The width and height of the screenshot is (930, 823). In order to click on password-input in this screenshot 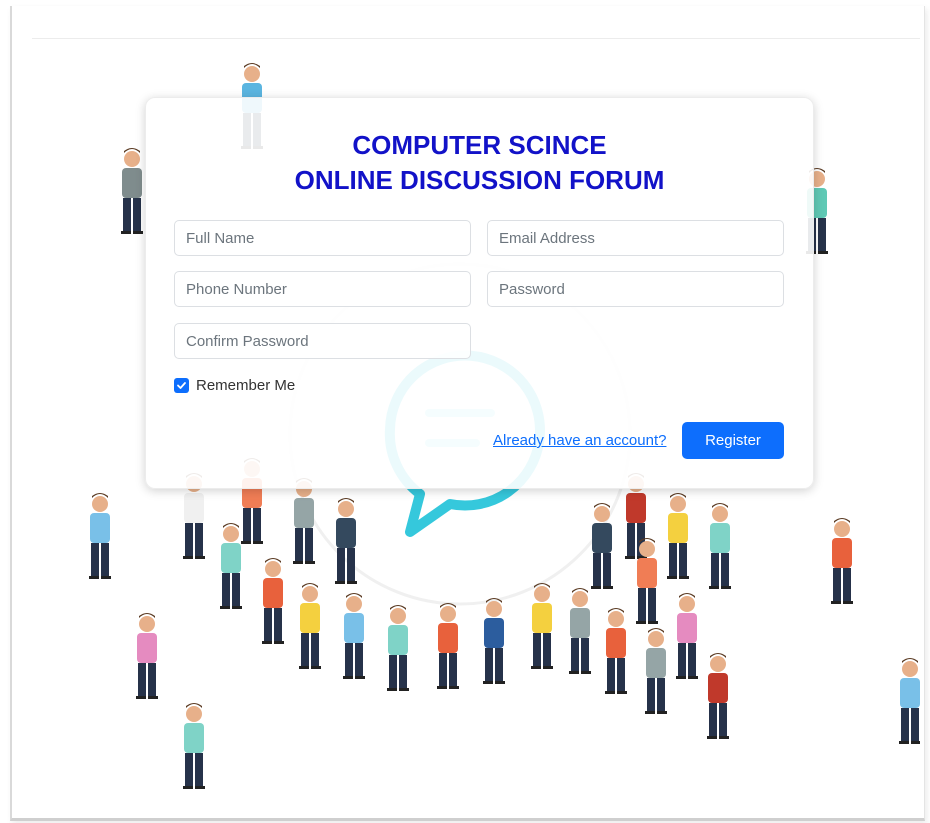, I will do `click(635, 289)`.